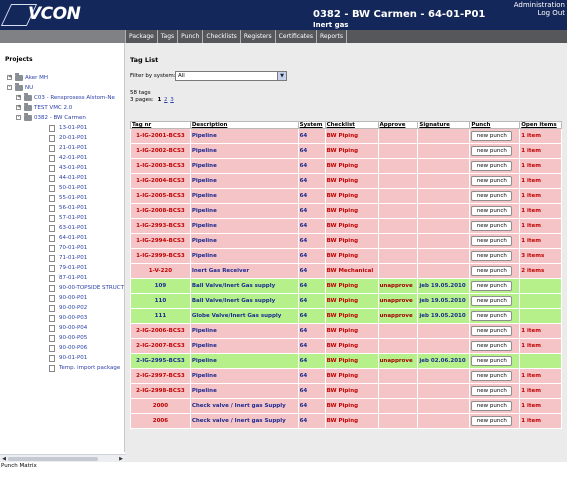 The image size is (567, 477). What do you see at coordinates (73, 328) in the screenshot?
I see `tree-item-label: 90-00-P04` at bounding box center [73, 328].